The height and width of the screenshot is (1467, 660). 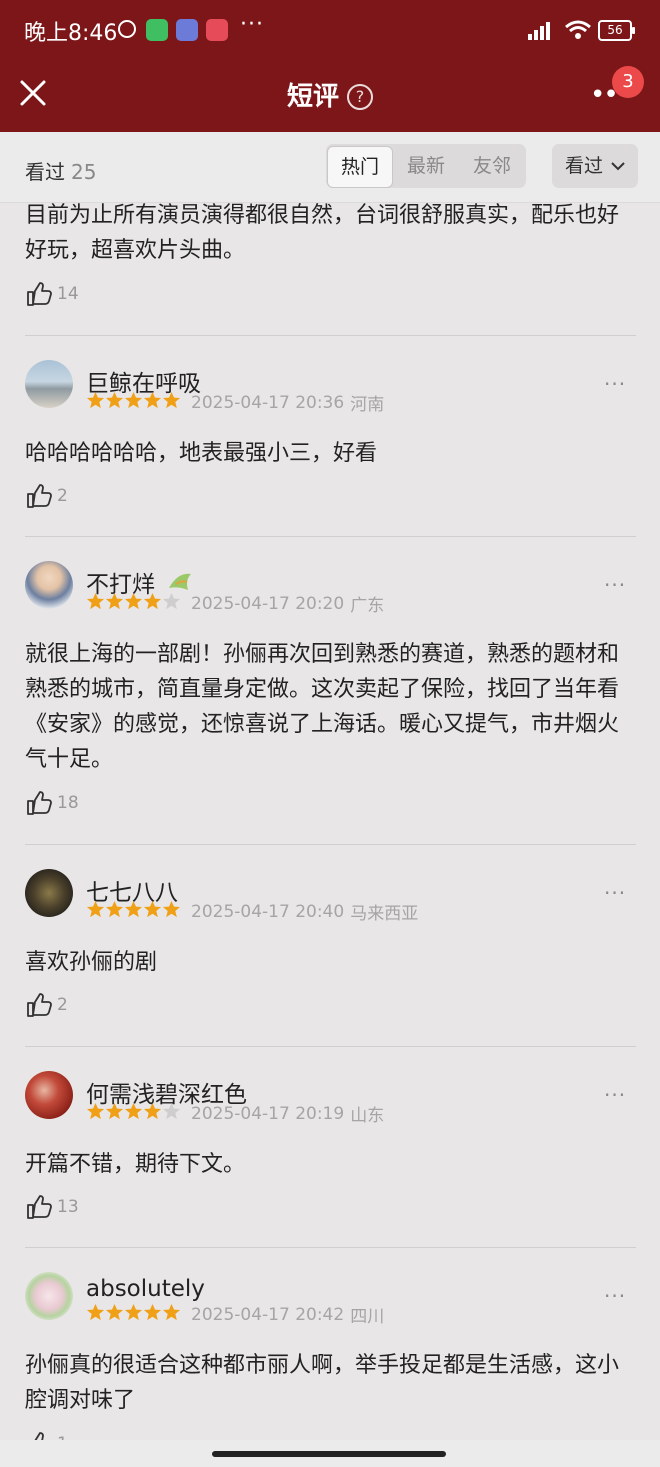 What do you see at coordinates (360, 167) in the screenshot?
I see `tab-hot: 热门` at bounding box center [360, 167].